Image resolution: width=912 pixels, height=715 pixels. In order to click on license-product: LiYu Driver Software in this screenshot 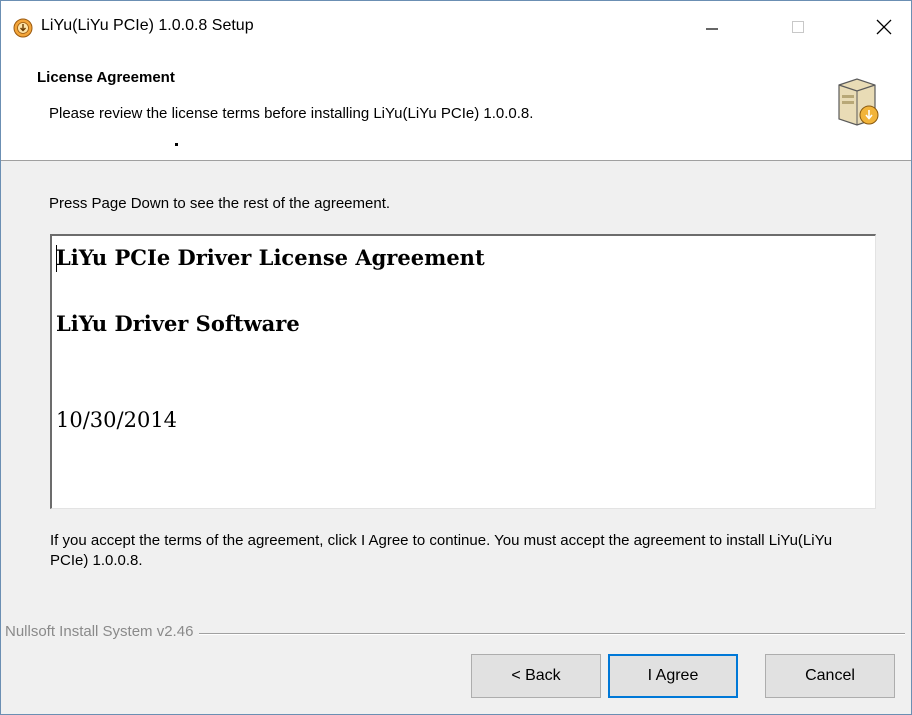, I will do `click(178, 323)`.